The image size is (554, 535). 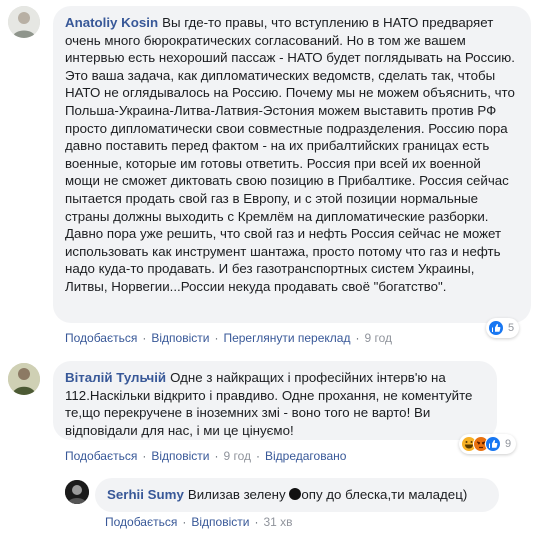 What do you see at coordinates (111, 22) in the screenshot?
I see `comment-author: Anatoliy Kosin` at bounding box center [111, 22].